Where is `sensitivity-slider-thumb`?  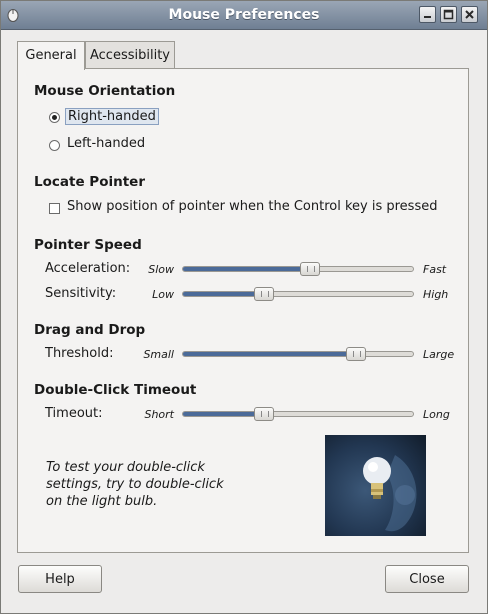 sensitivity-slider-thumb is located at coordinates (263, 294).